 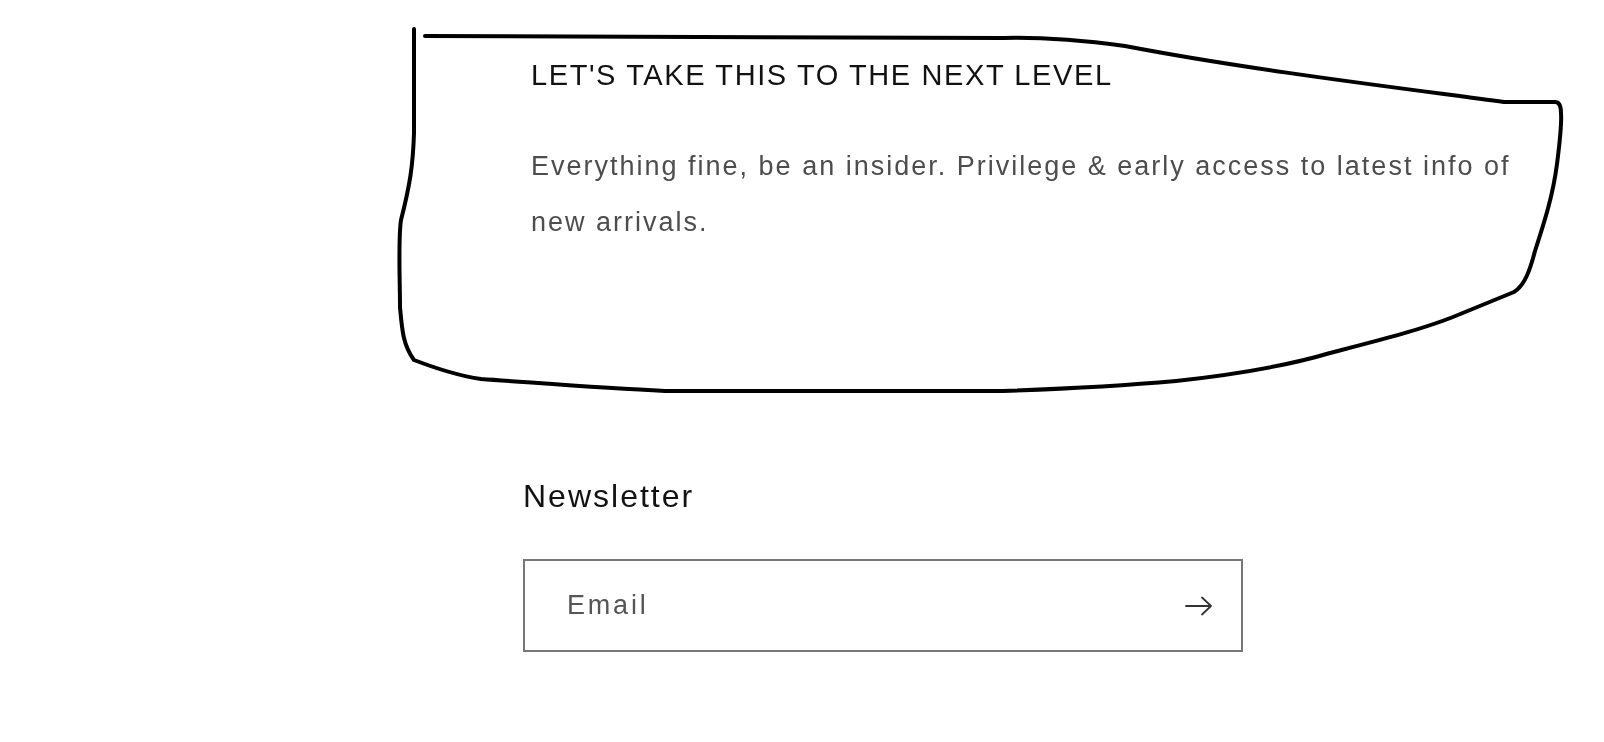 I want to click on newsletter-heading: Newsletter, so click(x=609, y=496).